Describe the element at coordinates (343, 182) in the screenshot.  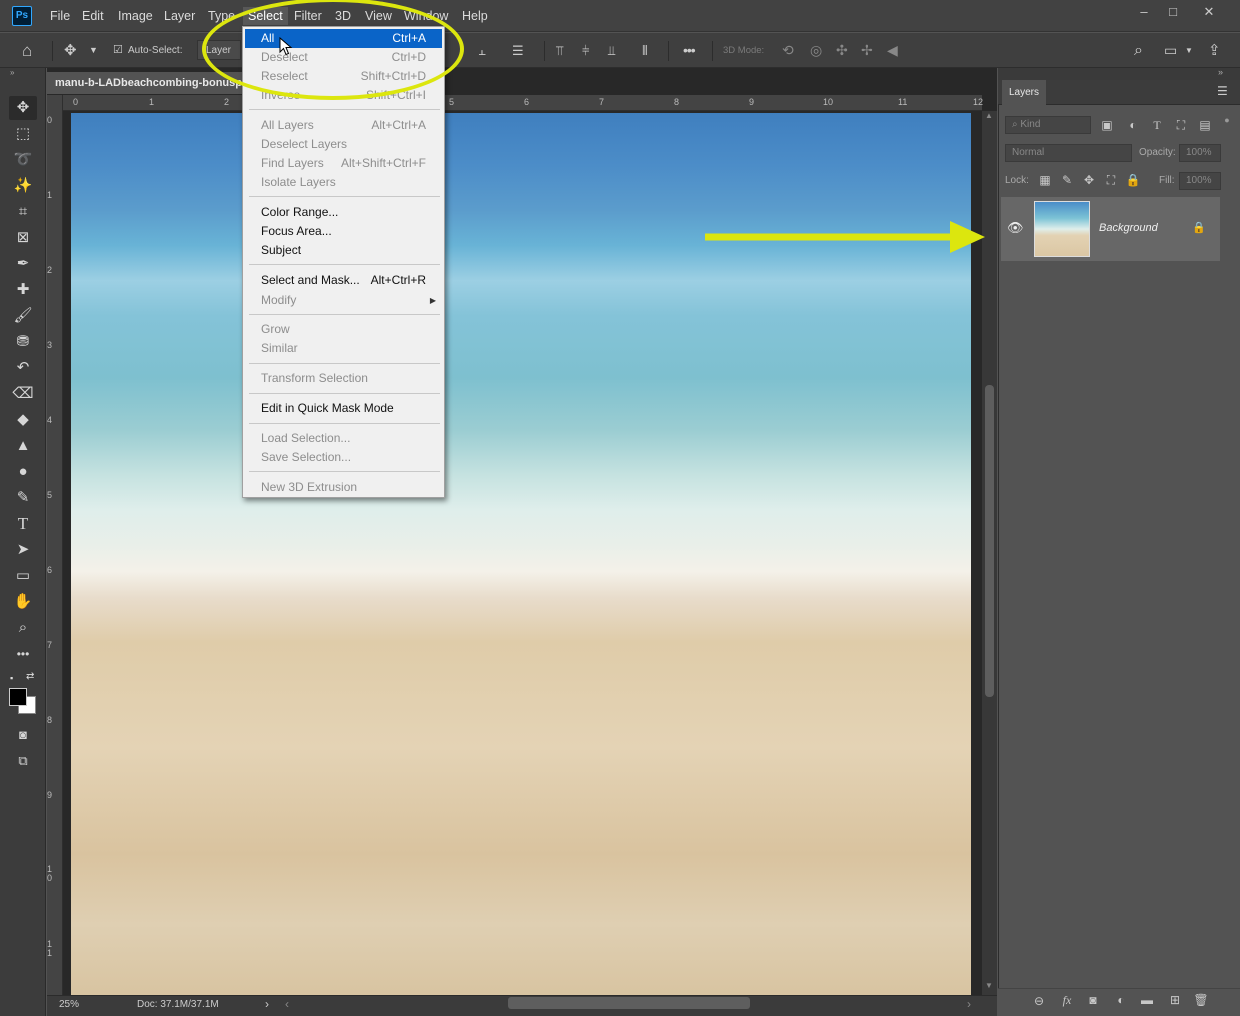
I see `menu-item-isolate-layers: Isolate Layers` at that location.